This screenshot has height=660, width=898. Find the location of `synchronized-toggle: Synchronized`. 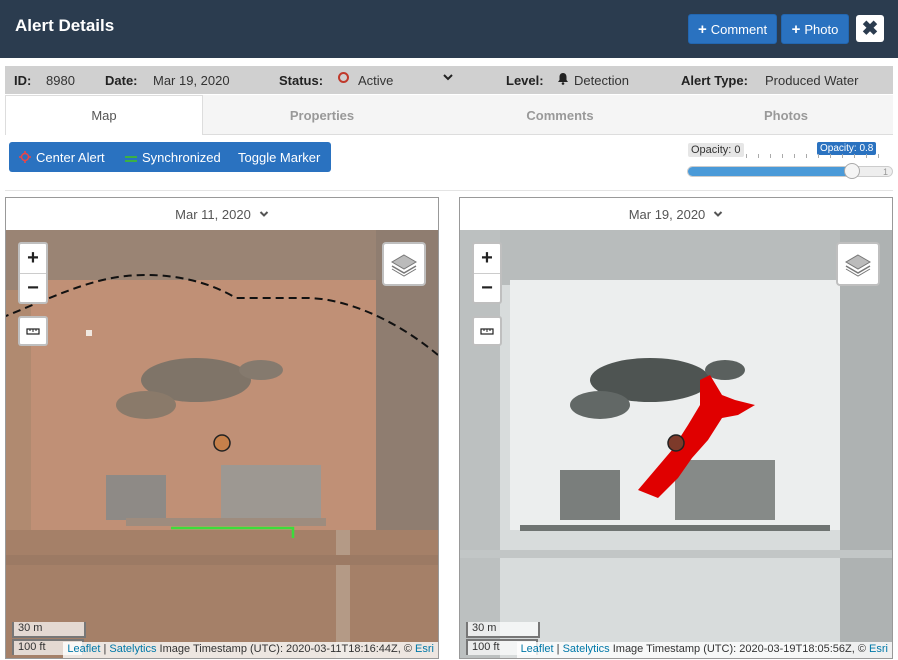

synchronized-toggle: Synchronized is located at coordinates (181, 157).